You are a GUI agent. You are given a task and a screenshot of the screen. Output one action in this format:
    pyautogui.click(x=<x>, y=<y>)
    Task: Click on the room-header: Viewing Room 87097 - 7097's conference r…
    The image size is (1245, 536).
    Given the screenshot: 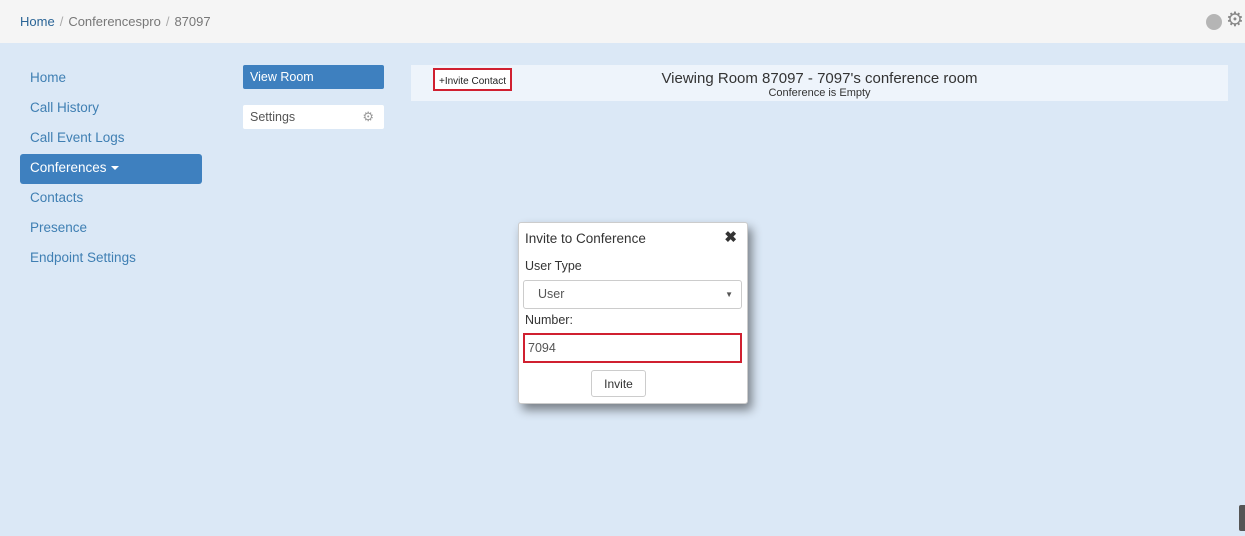 What is the action you would take?
    pyautogui.click(x=819, y=83)
    